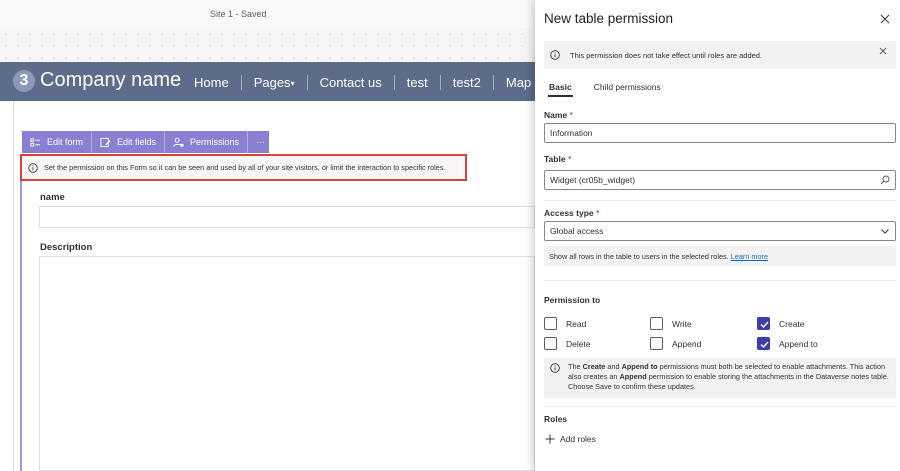 The image size is (900, 471). Describe the element at coordinates (13, 286) in the screenshot. I see `page-guide-line` at that location.